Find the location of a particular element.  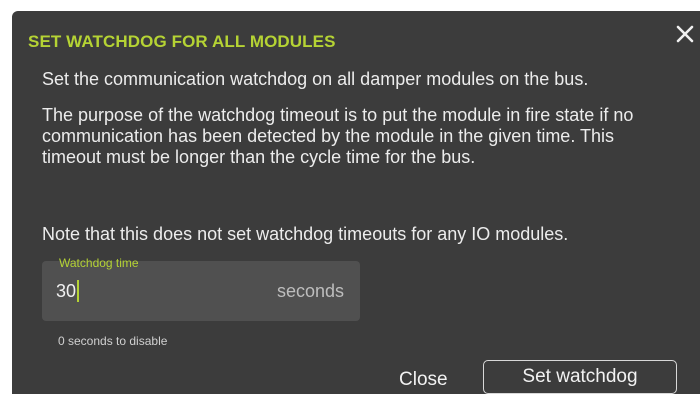

field-hint: 0 seconds to disable is located at coordinates (113, 341).